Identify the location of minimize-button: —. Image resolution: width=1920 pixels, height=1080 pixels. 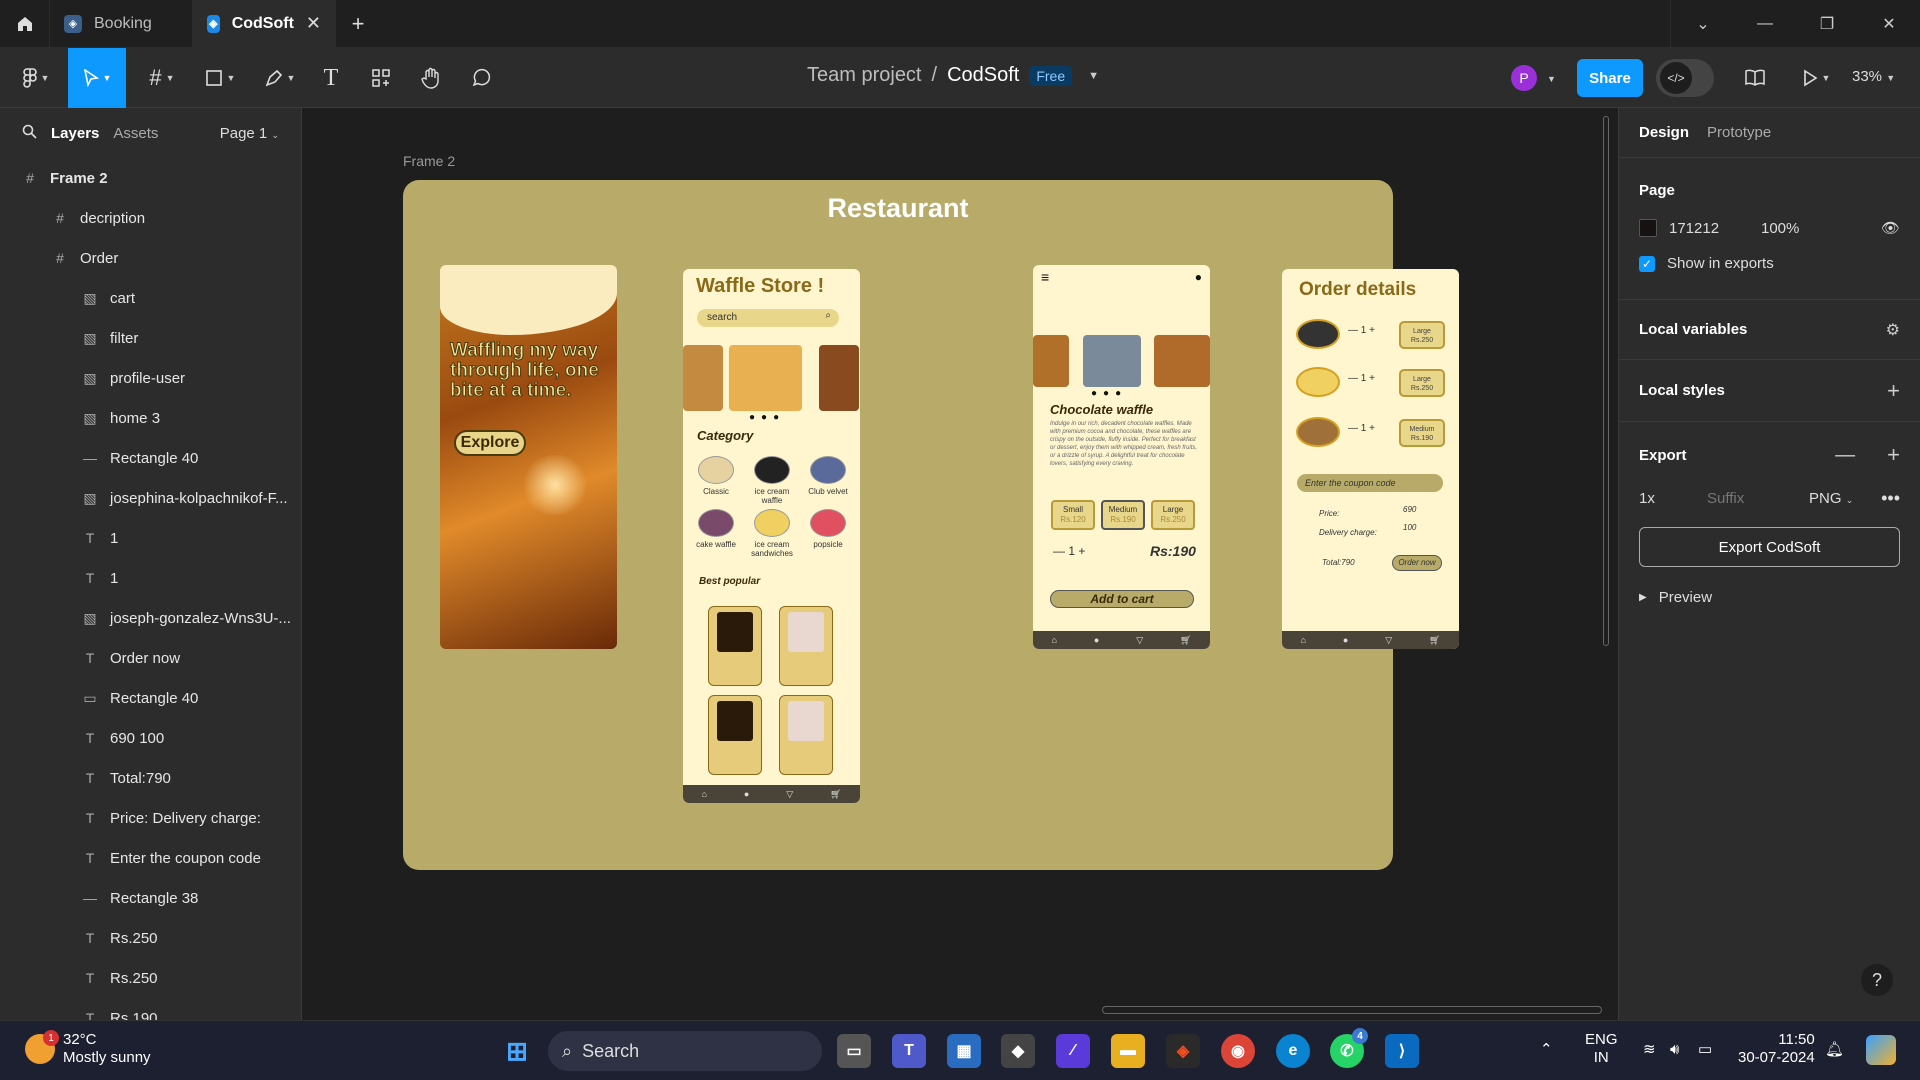
(1765, 24).